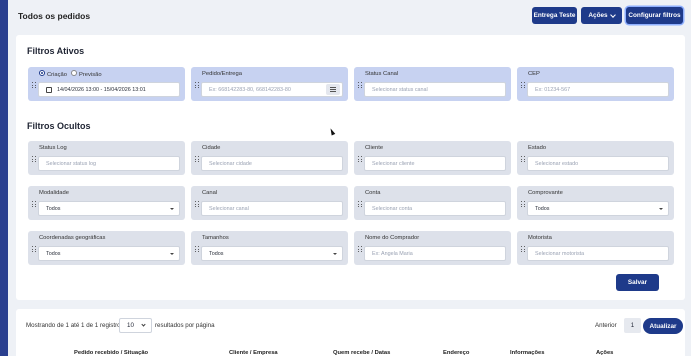 The height and width of the screenshot is (356, 691). Describe the element at coordinates (606, 325) in the screenshot. I see `previous-page-button: Anterior` at that location.